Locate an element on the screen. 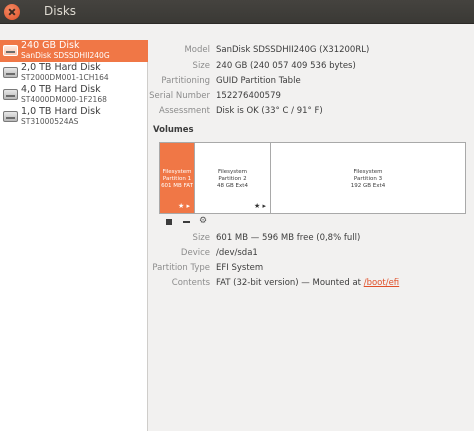 Image resolution: width=474 pixels, height=431 pixels. partitioning-value: GUID Partition Table is located at coordinates (258, 81).